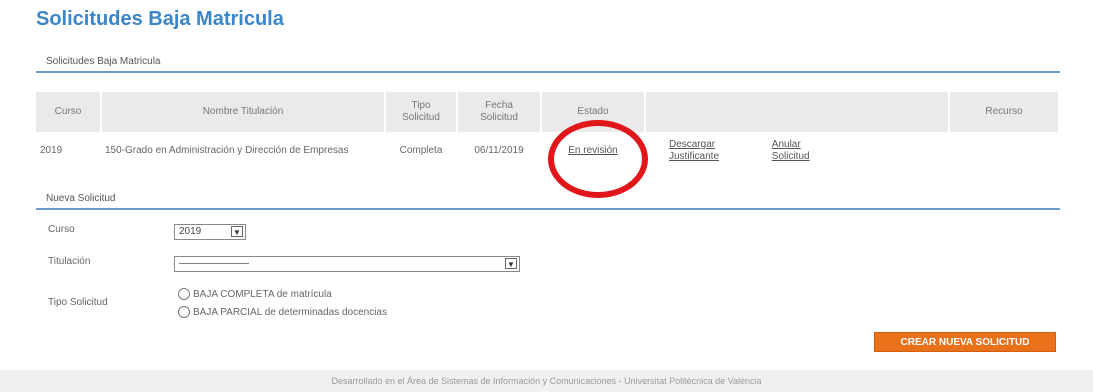  Describe the element at coordinates (347, 264) in the screenshot. I see `titulacion-select: ——————— ▼` at that location.